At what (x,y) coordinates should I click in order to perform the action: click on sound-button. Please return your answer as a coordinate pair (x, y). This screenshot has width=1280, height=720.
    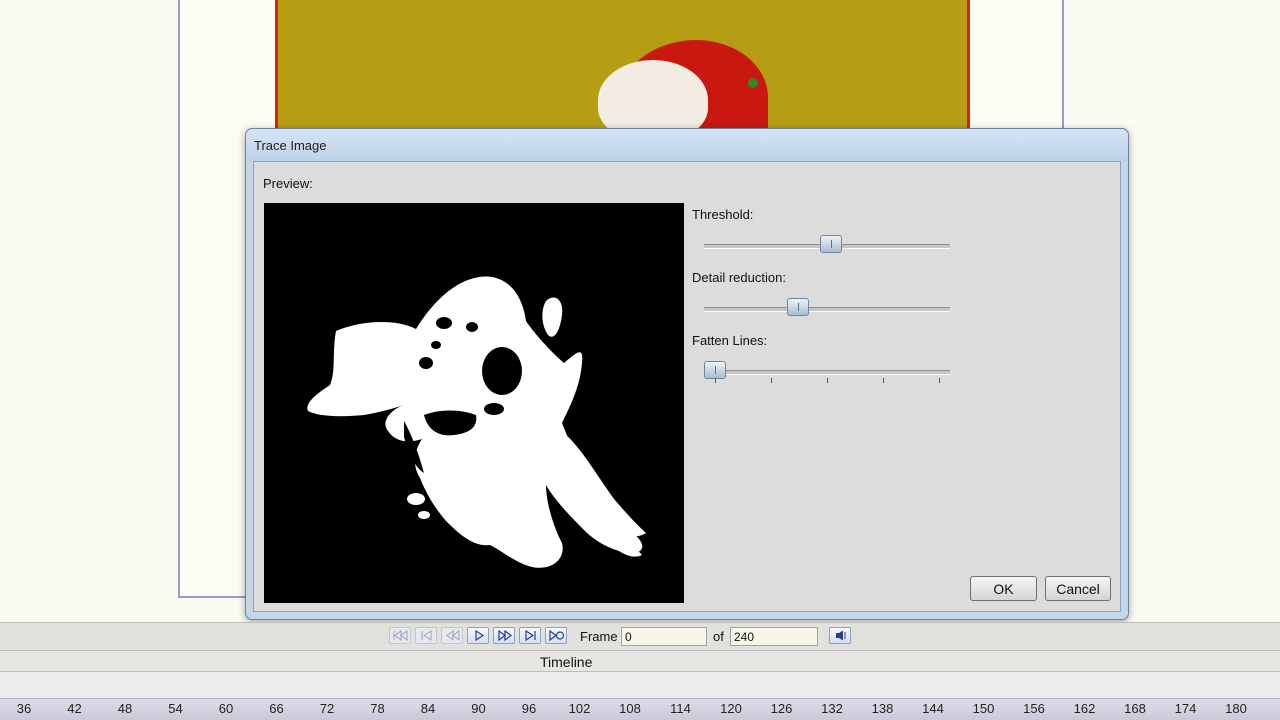
    Looking at the image, I should click on (840, 635).